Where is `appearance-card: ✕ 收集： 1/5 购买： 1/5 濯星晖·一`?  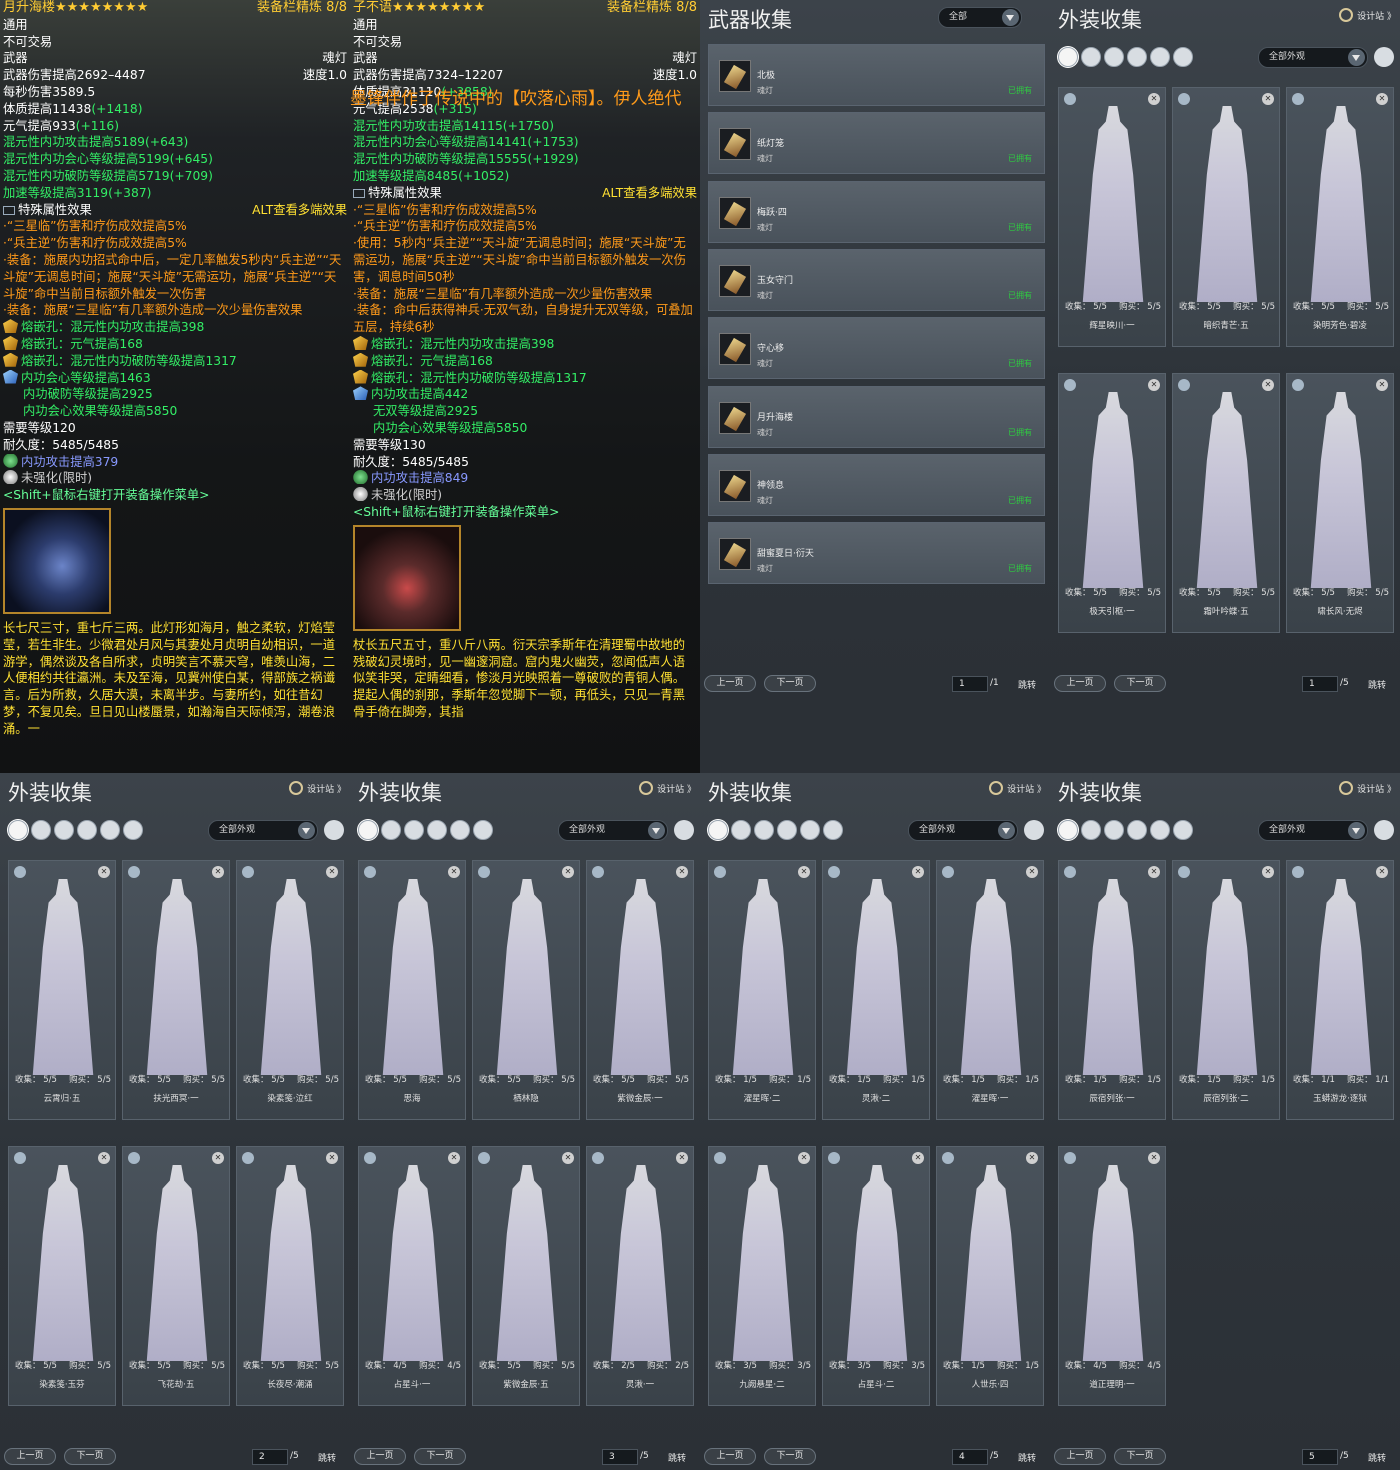 appearance-card: ✕ 收集： 1/5 购买： 1/5 濯星晖·一 is located at coordinates (990, 990).